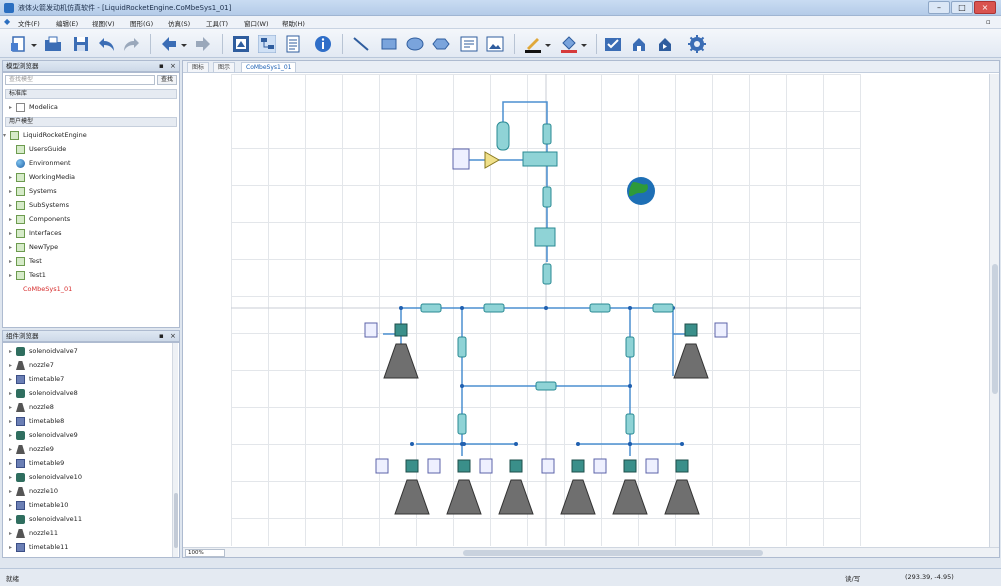 The width and height of the screenshot is (1001, 586). I want to click on component-item: ▸ timetable10, so click(89, 505).